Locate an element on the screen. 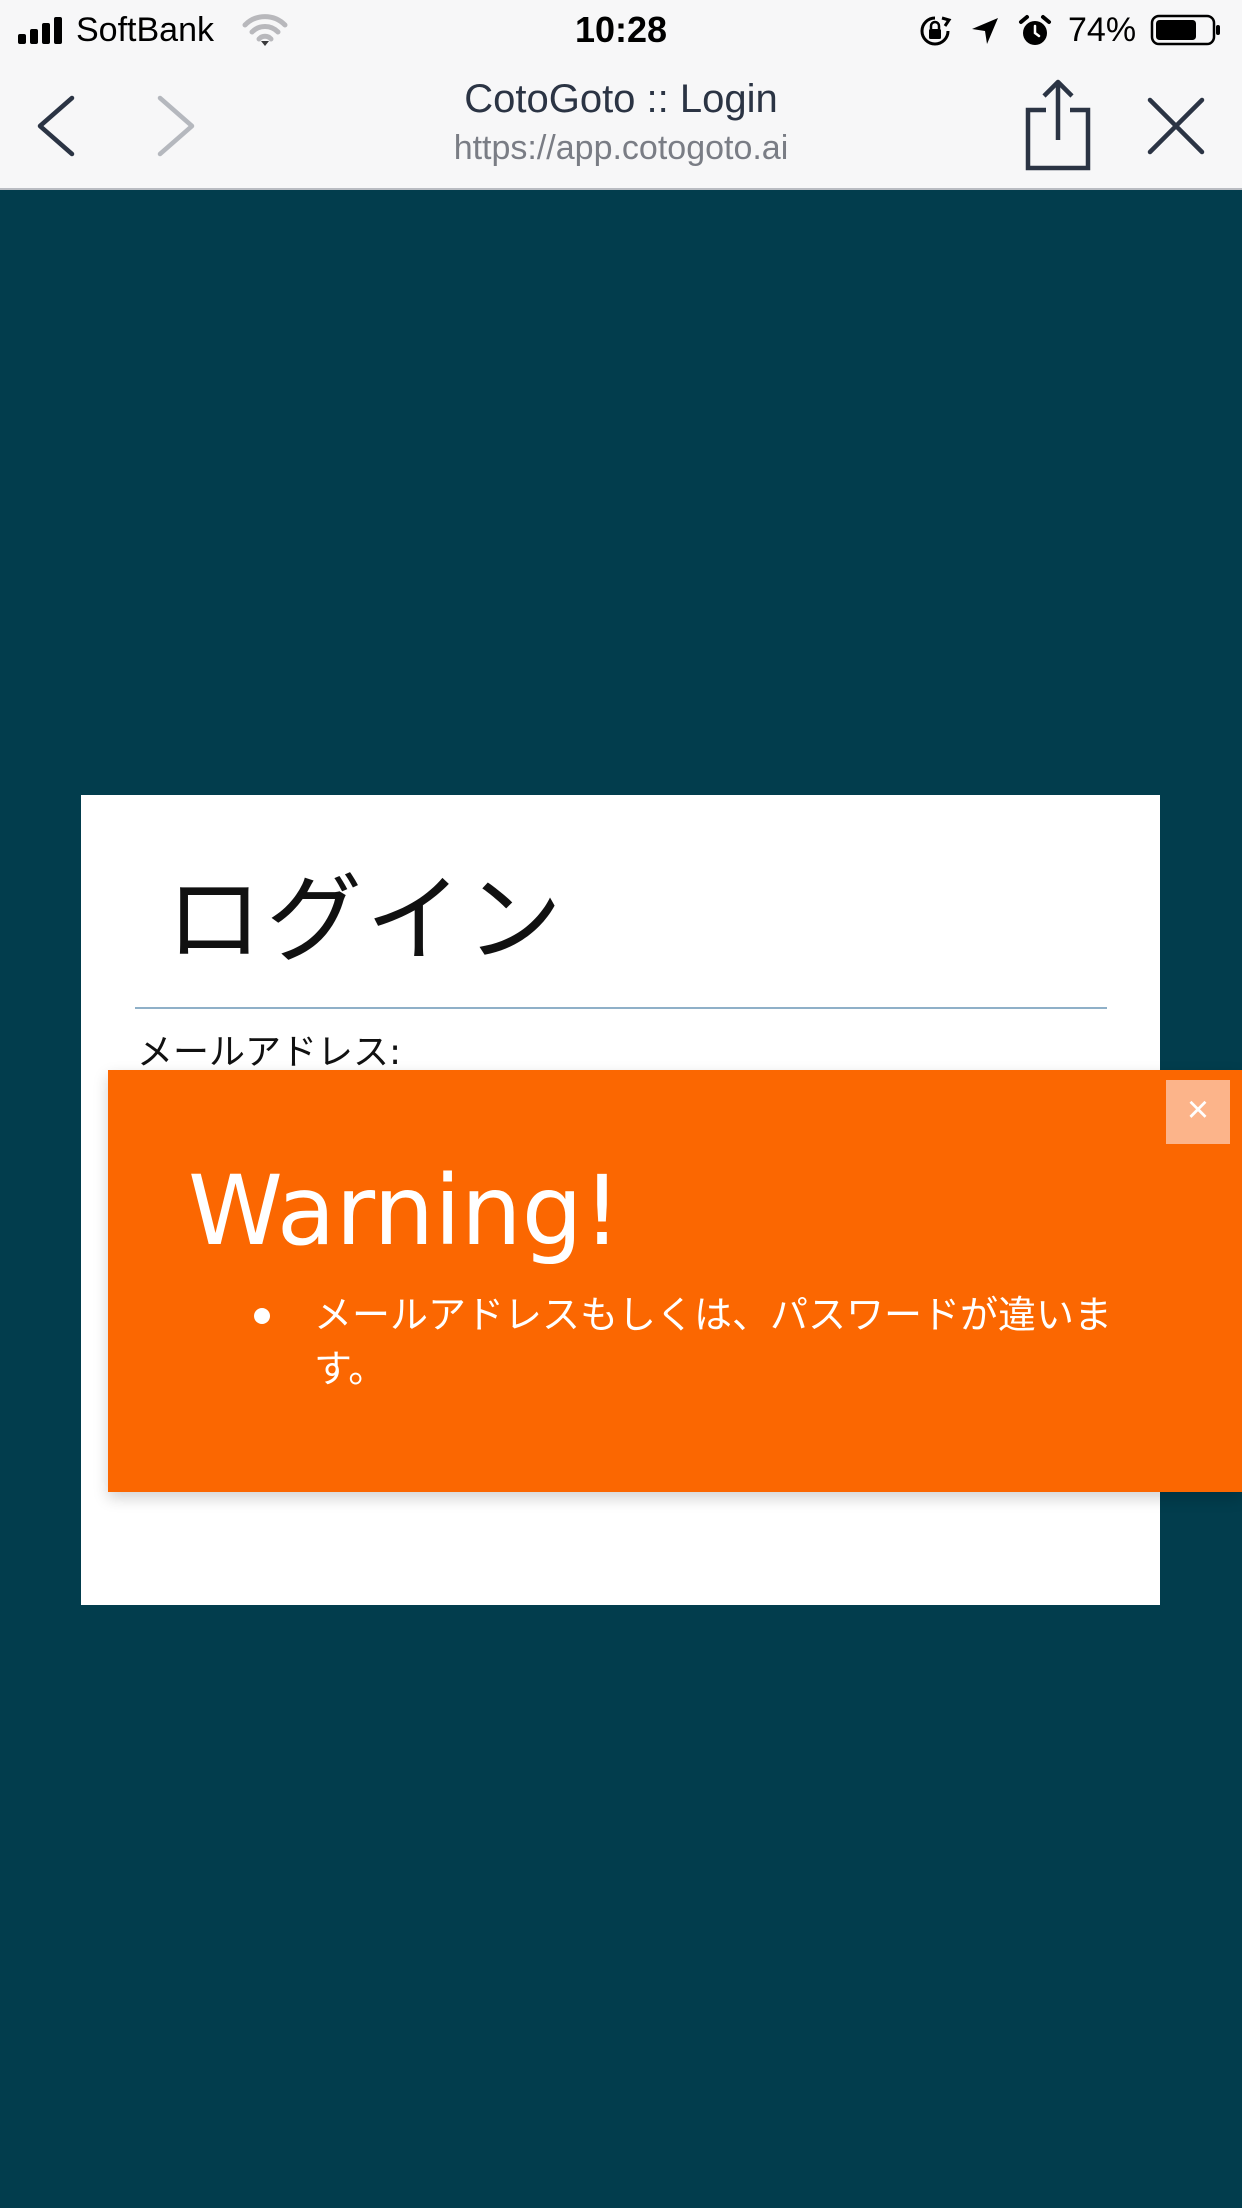 The image size is (1242, 2208). orientation-lock-icon is located at coordinates (935, 31).